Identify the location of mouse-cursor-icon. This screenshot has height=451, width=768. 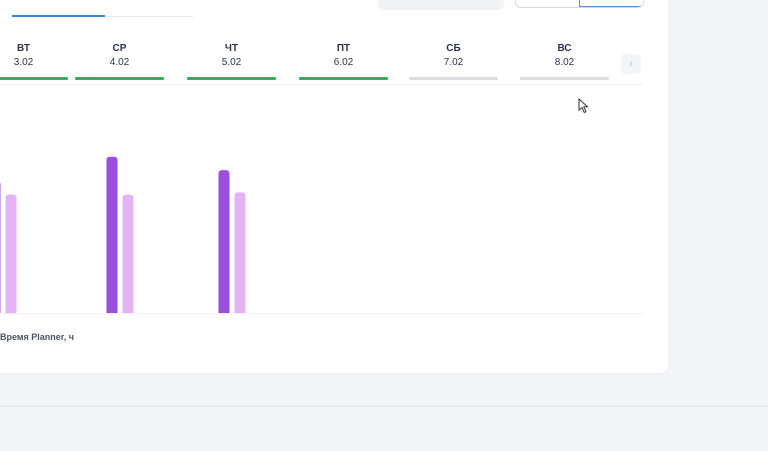
(583, 106).